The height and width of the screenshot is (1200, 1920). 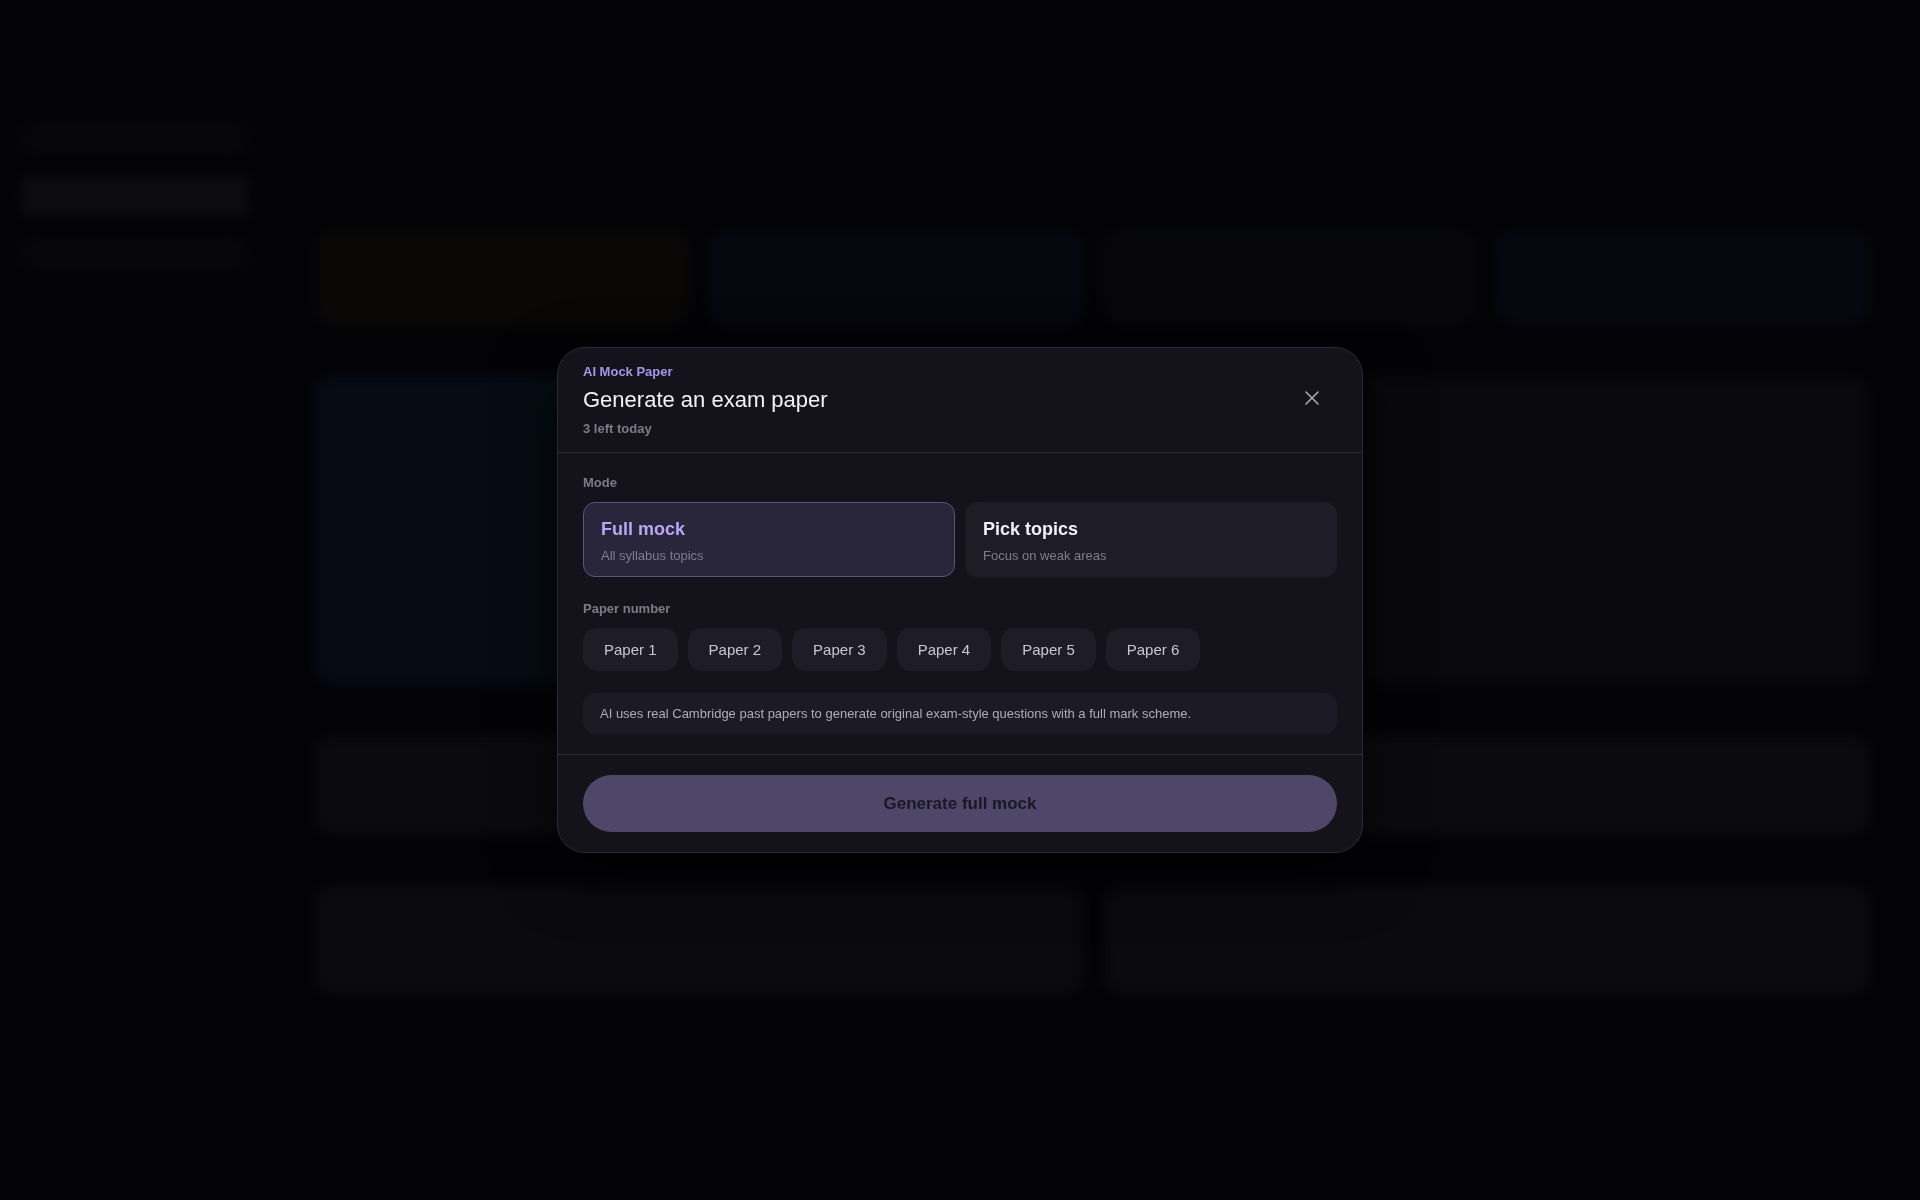 What do you see at coordinates (839, 649) in the screenshot?
I see `paper-option: Paper 3` at bounding box center [839, 649].